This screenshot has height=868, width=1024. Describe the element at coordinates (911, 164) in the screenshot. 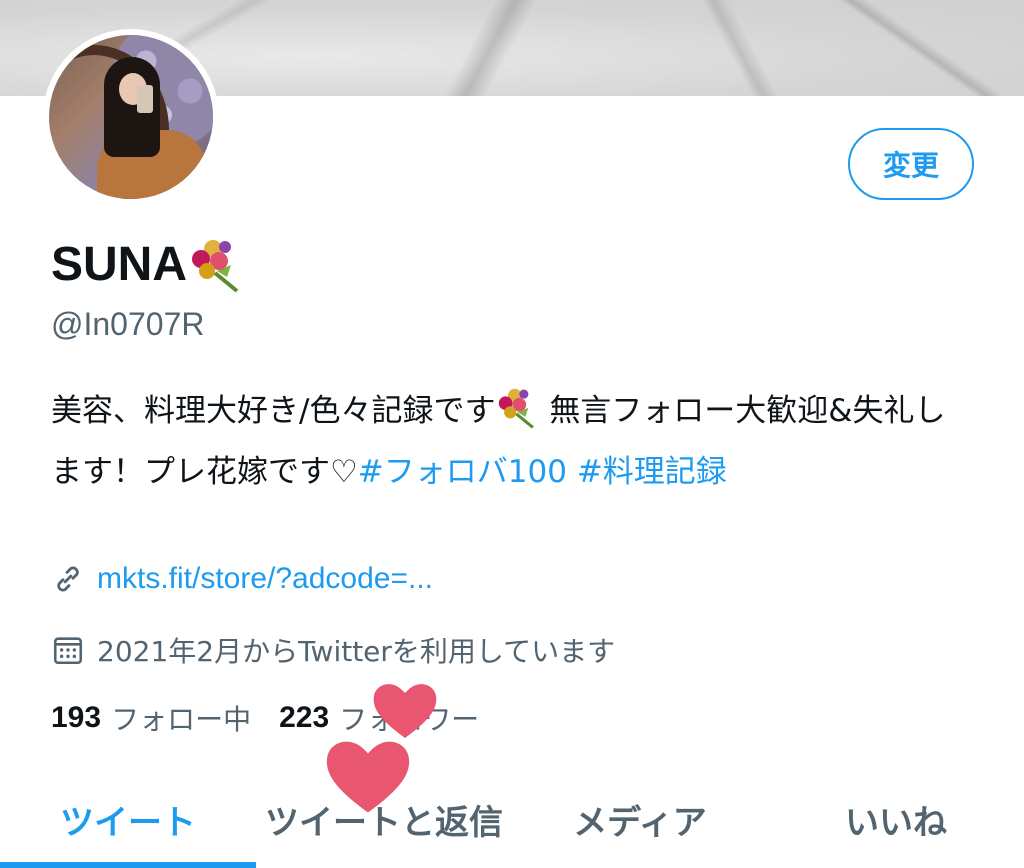

I see `edit-profile-button: 変更` at that location.